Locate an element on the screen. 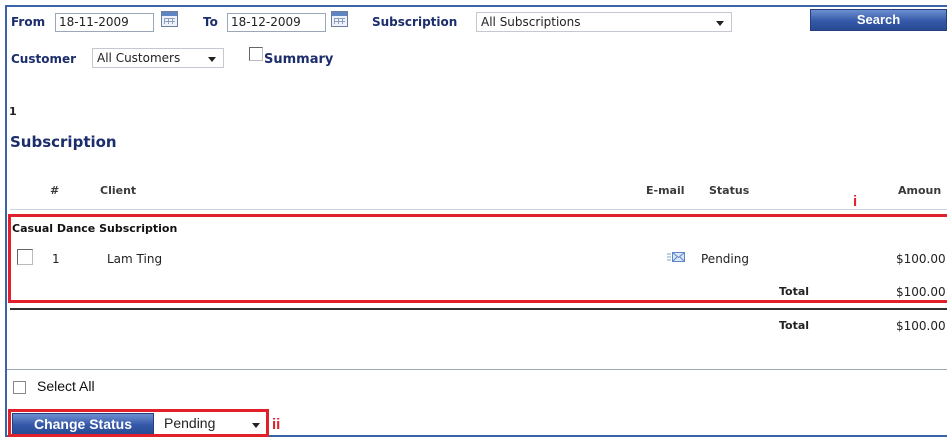 This screenshot has width=947, height=437. search-button: Search is located at coordinates (878, 20).